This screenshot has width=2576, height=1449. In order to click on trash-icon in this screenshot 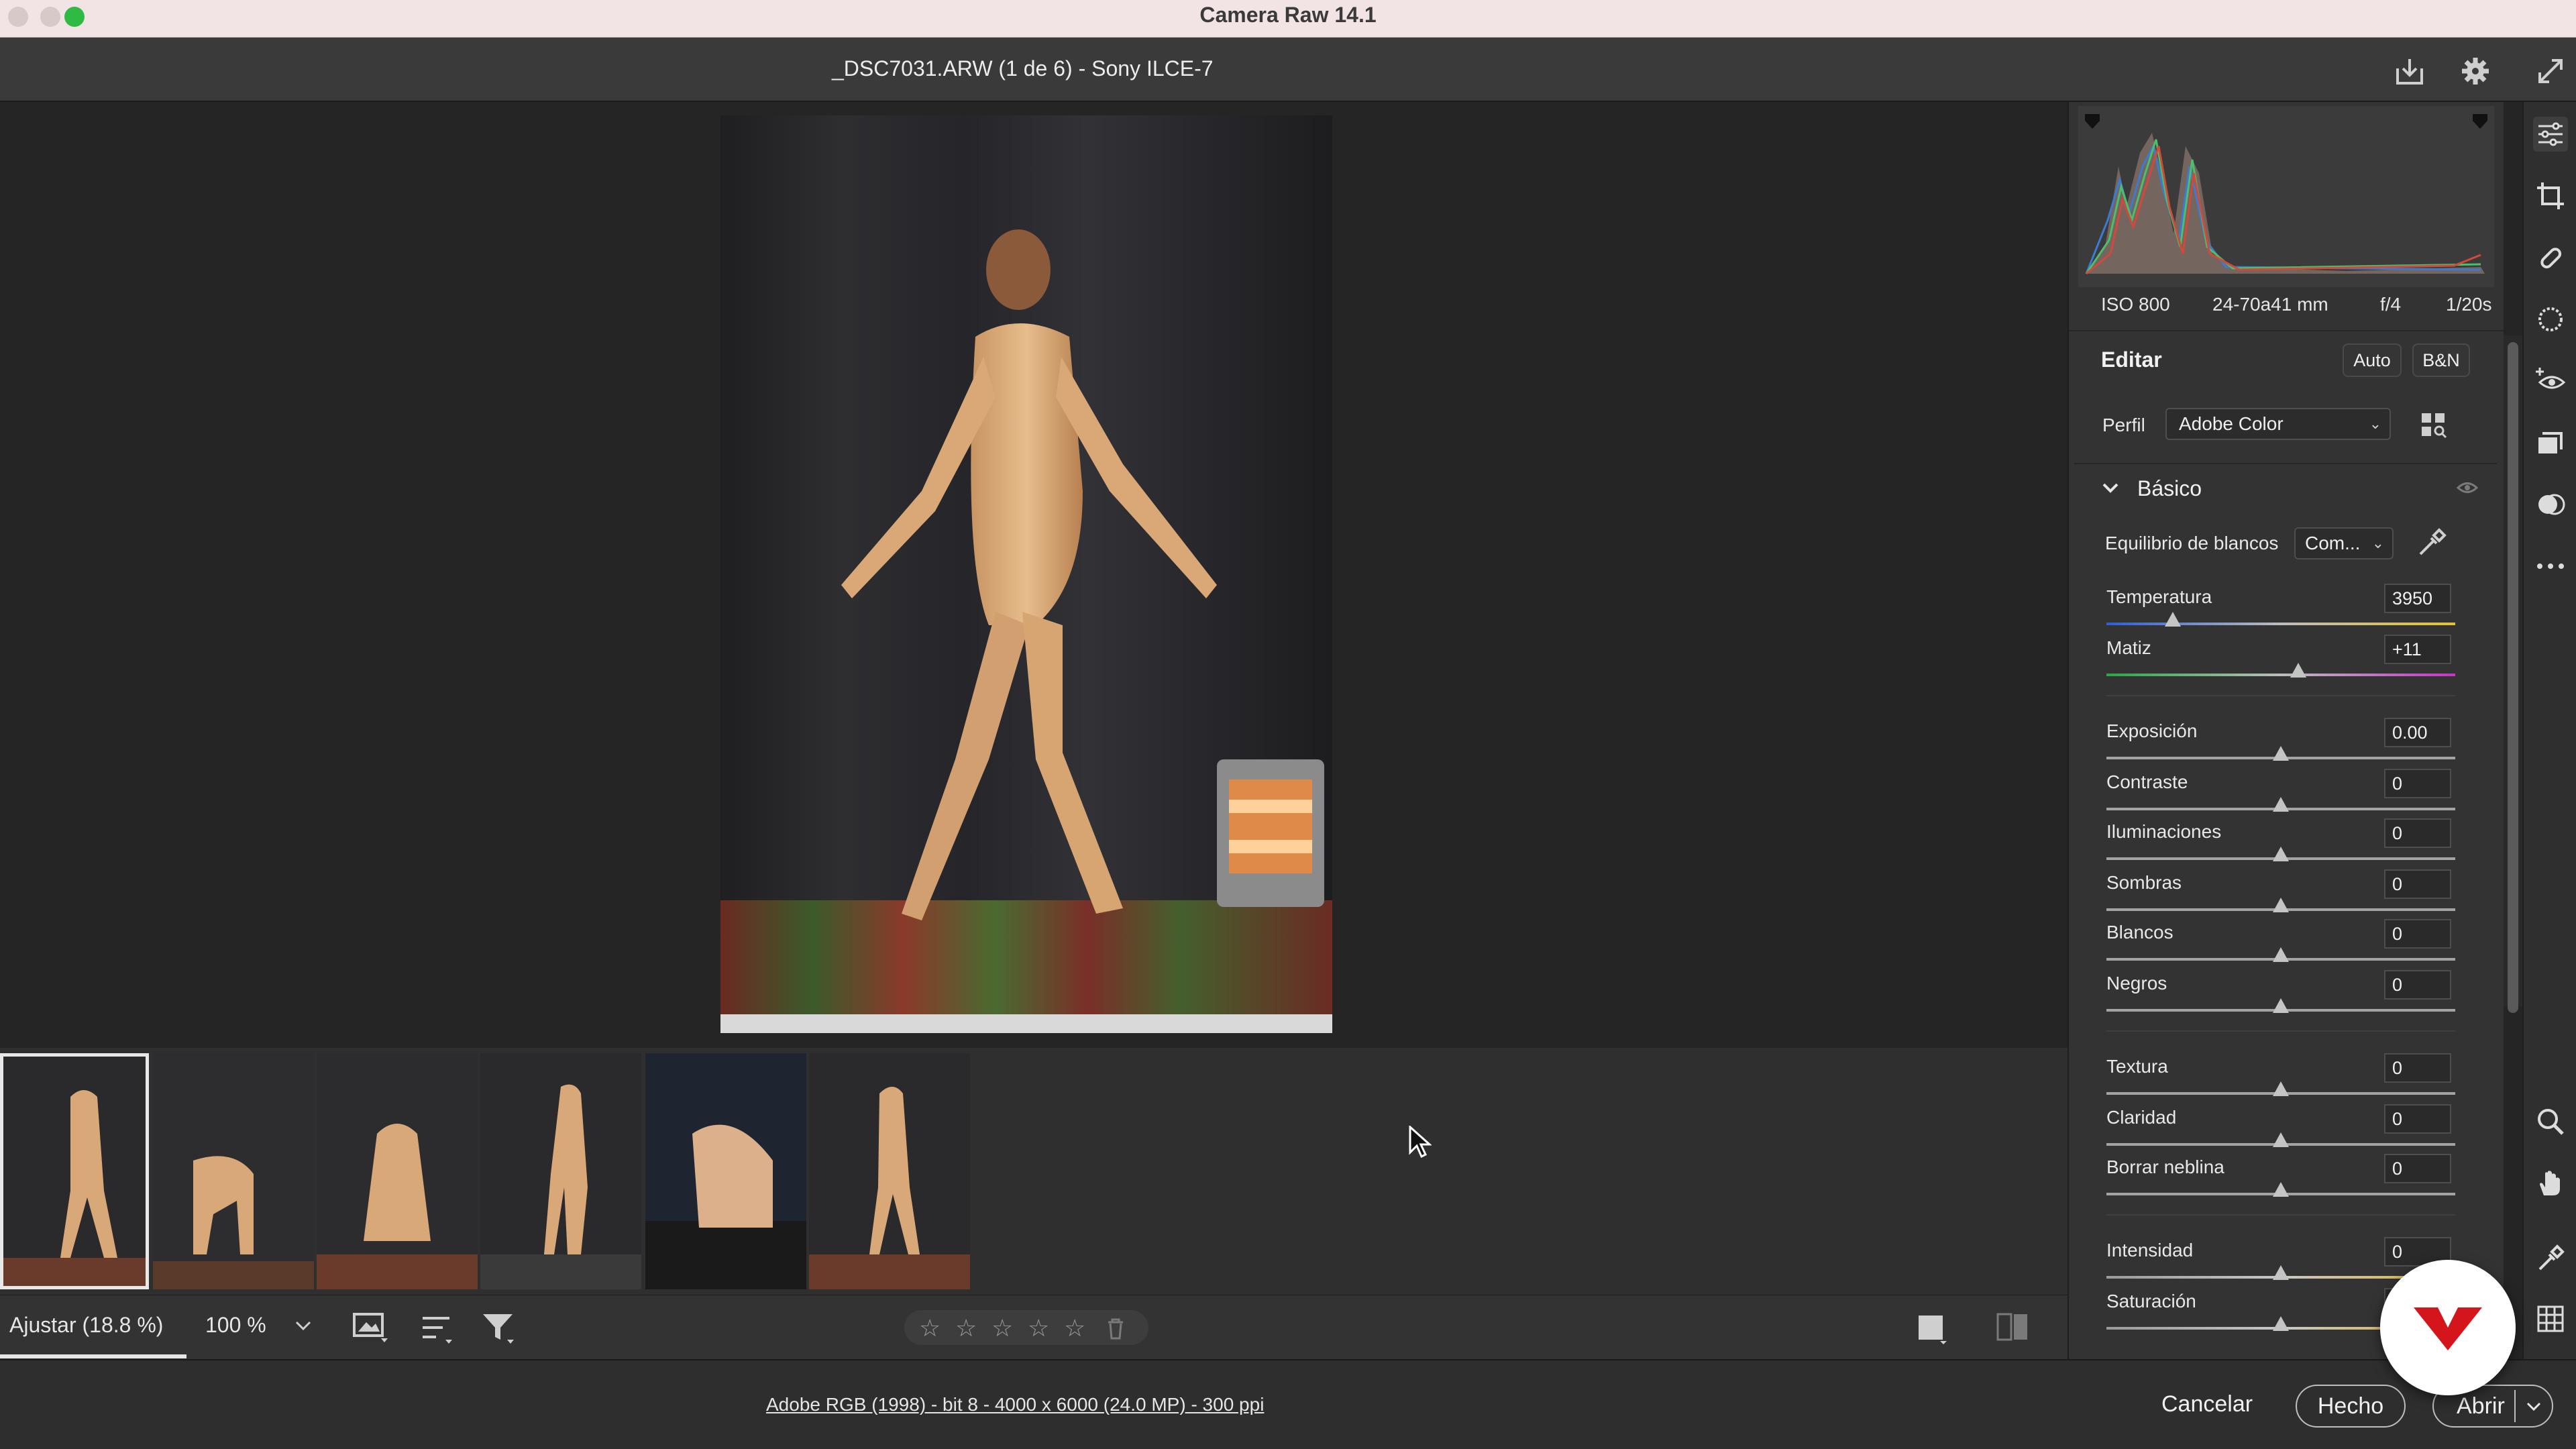, I will do `click(1116, 1329)`.